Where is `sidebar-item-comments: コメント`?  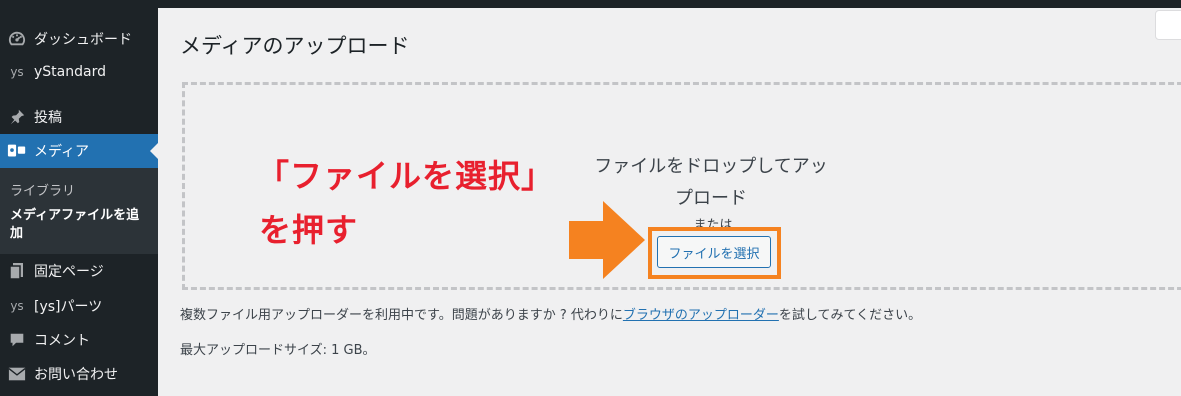 sidebar-item-comments: コメント is located at coordinates (79, 340).